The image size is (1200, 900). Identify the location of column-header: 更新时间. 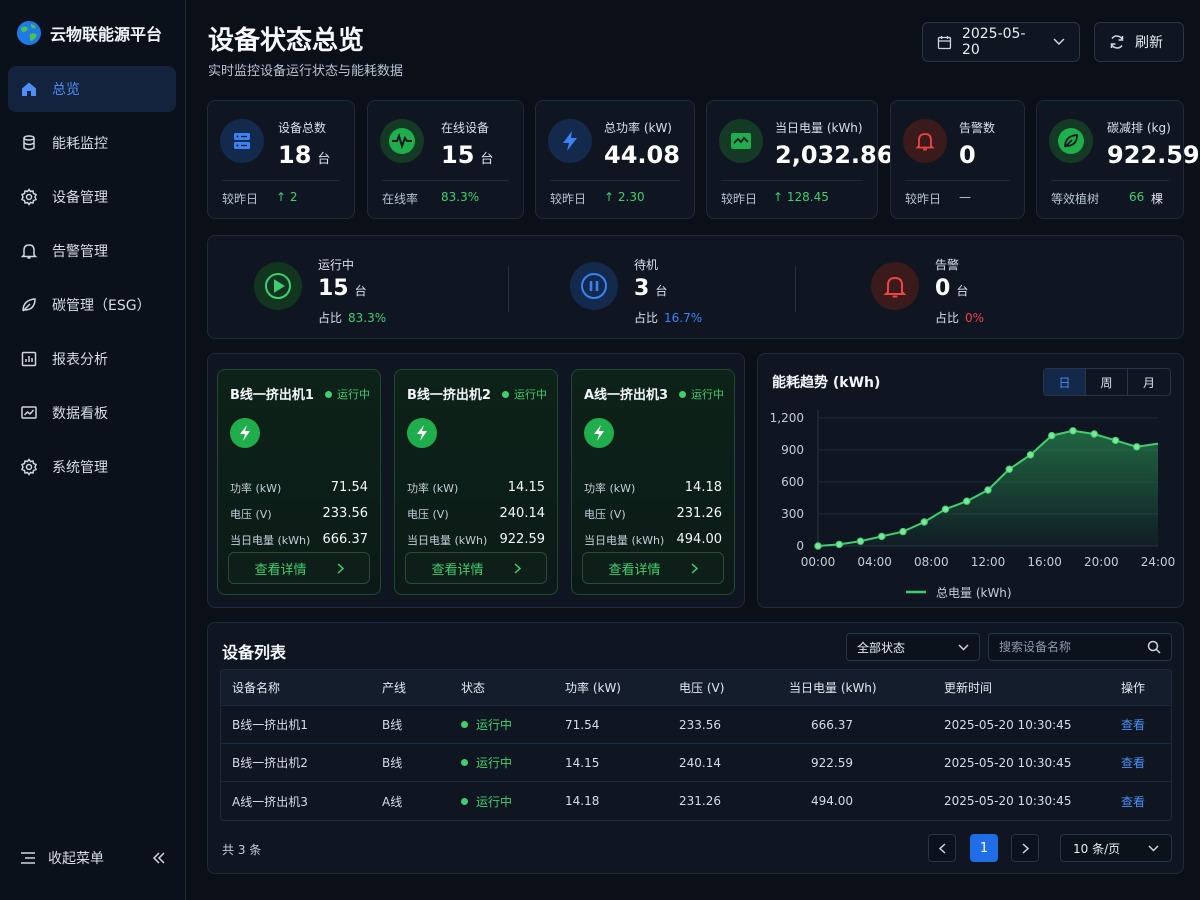
(968, 688).